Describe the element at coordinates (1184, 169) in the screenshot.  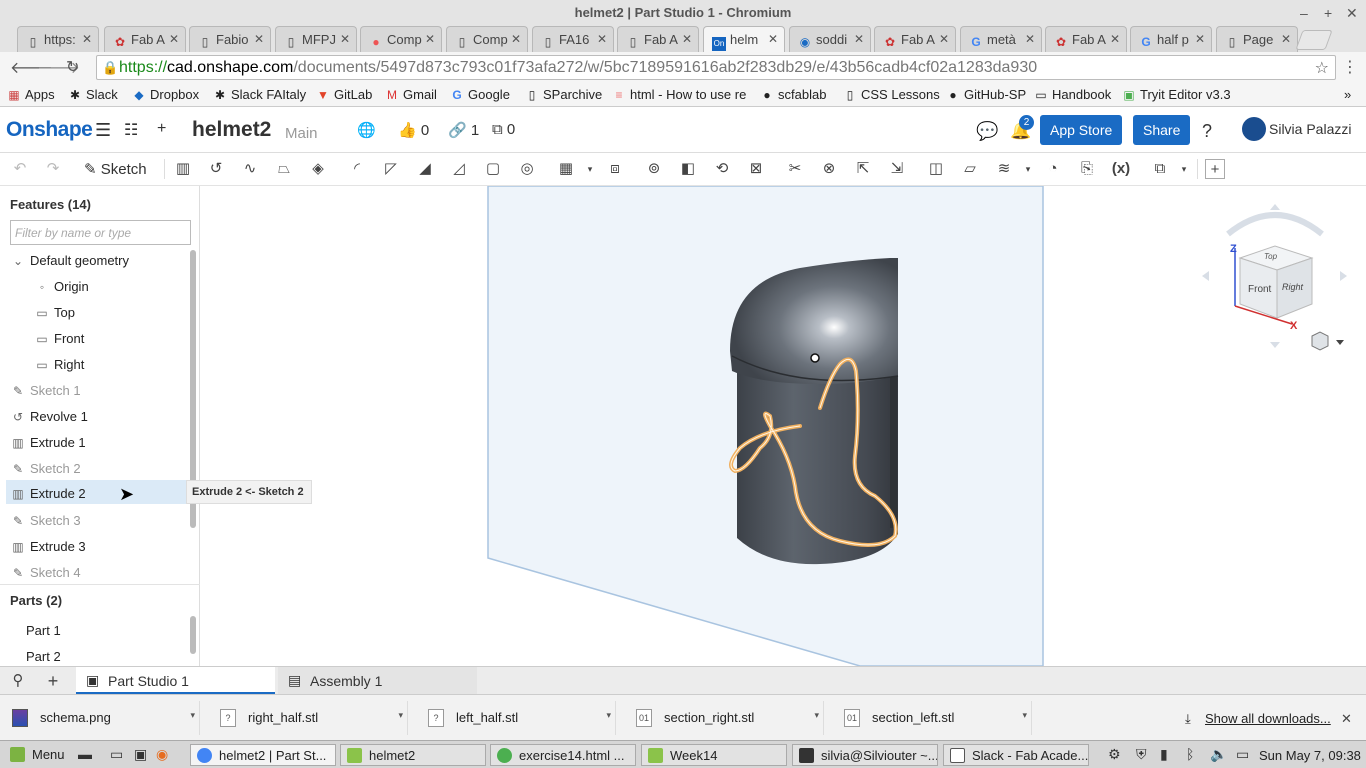
I see `custom-feature-dropdown-icon: ▾` at that location.